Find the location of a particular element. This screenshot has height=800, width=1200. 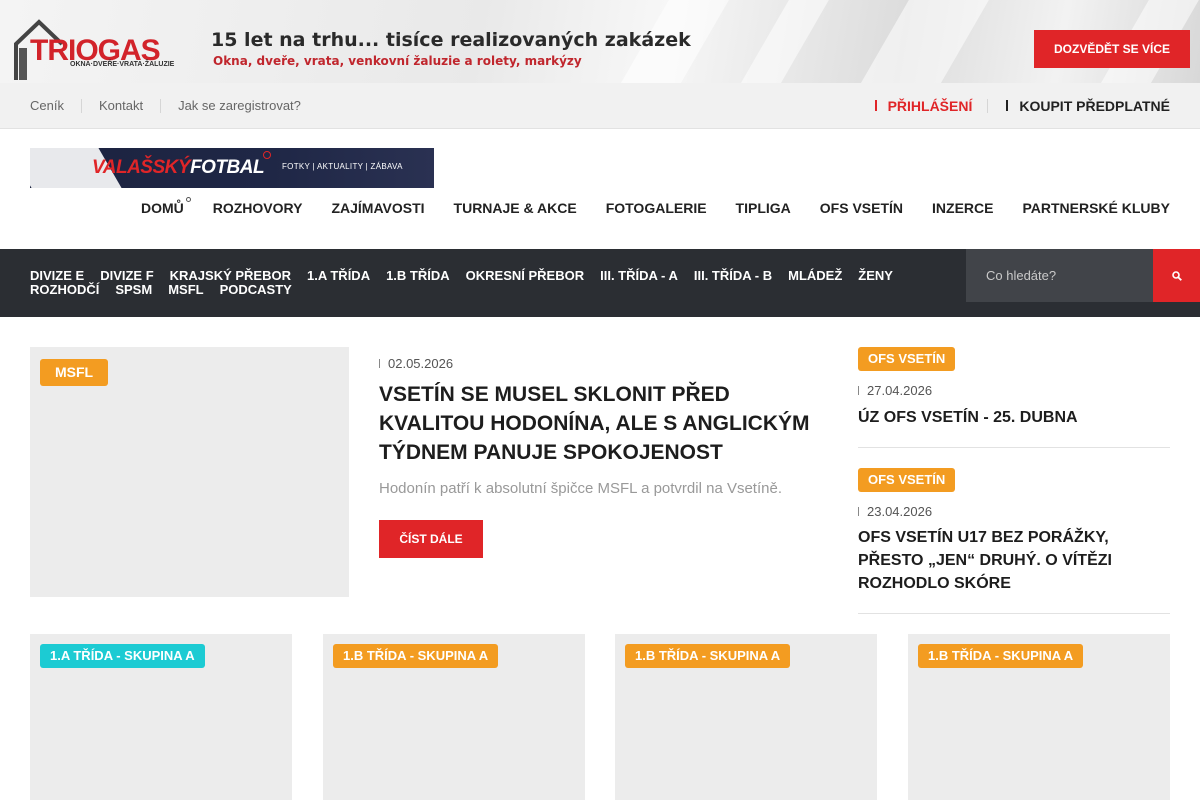

article-card: 1.A TŘÍDA - SKUPINA A is located at coordinates (161, 717).